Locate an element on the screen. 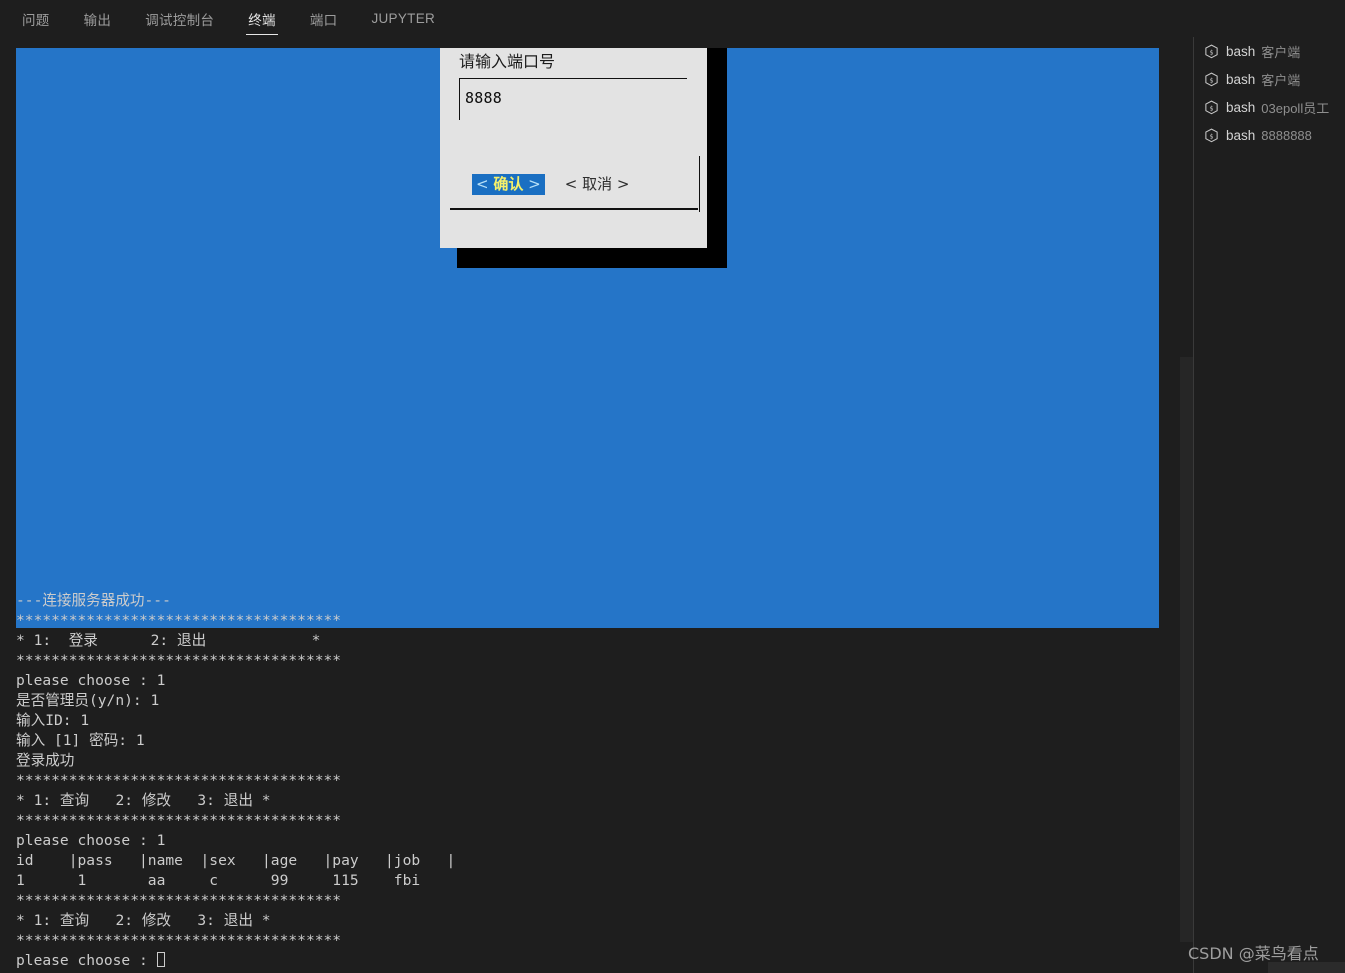 The width and height of the screenshot is (1345, 973). cancel-left-bracket: < is located at coordinates (571, 184).